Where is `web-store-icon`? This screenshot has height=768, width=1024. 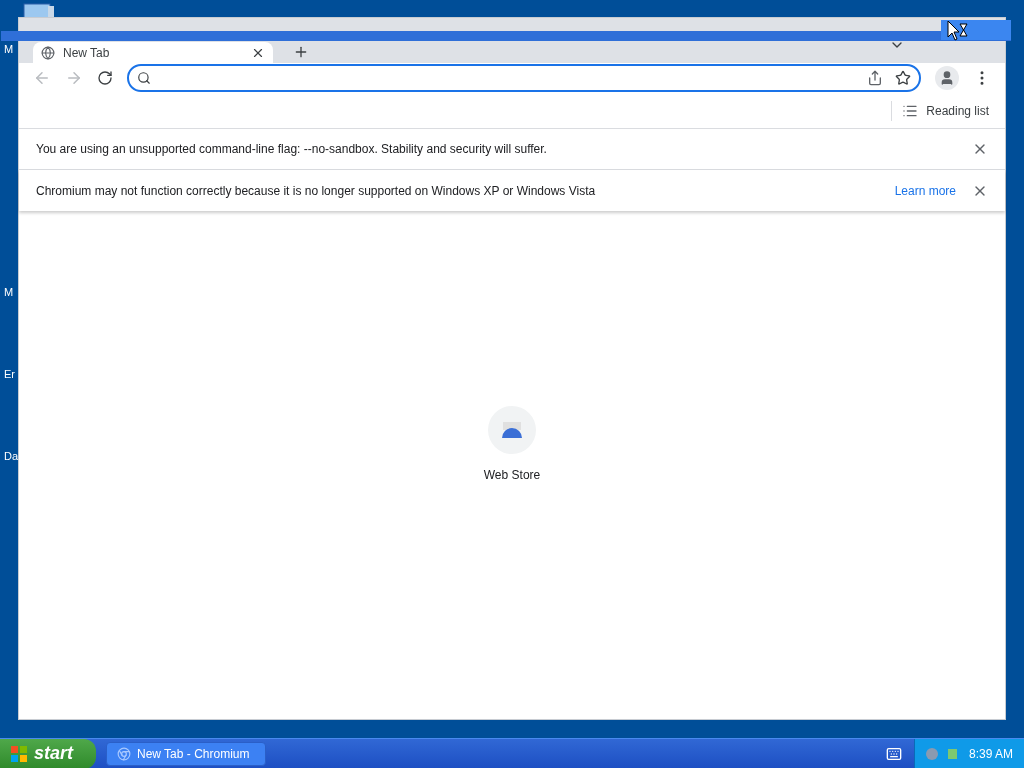
web-store-icon is located at coordinates (512, 430).